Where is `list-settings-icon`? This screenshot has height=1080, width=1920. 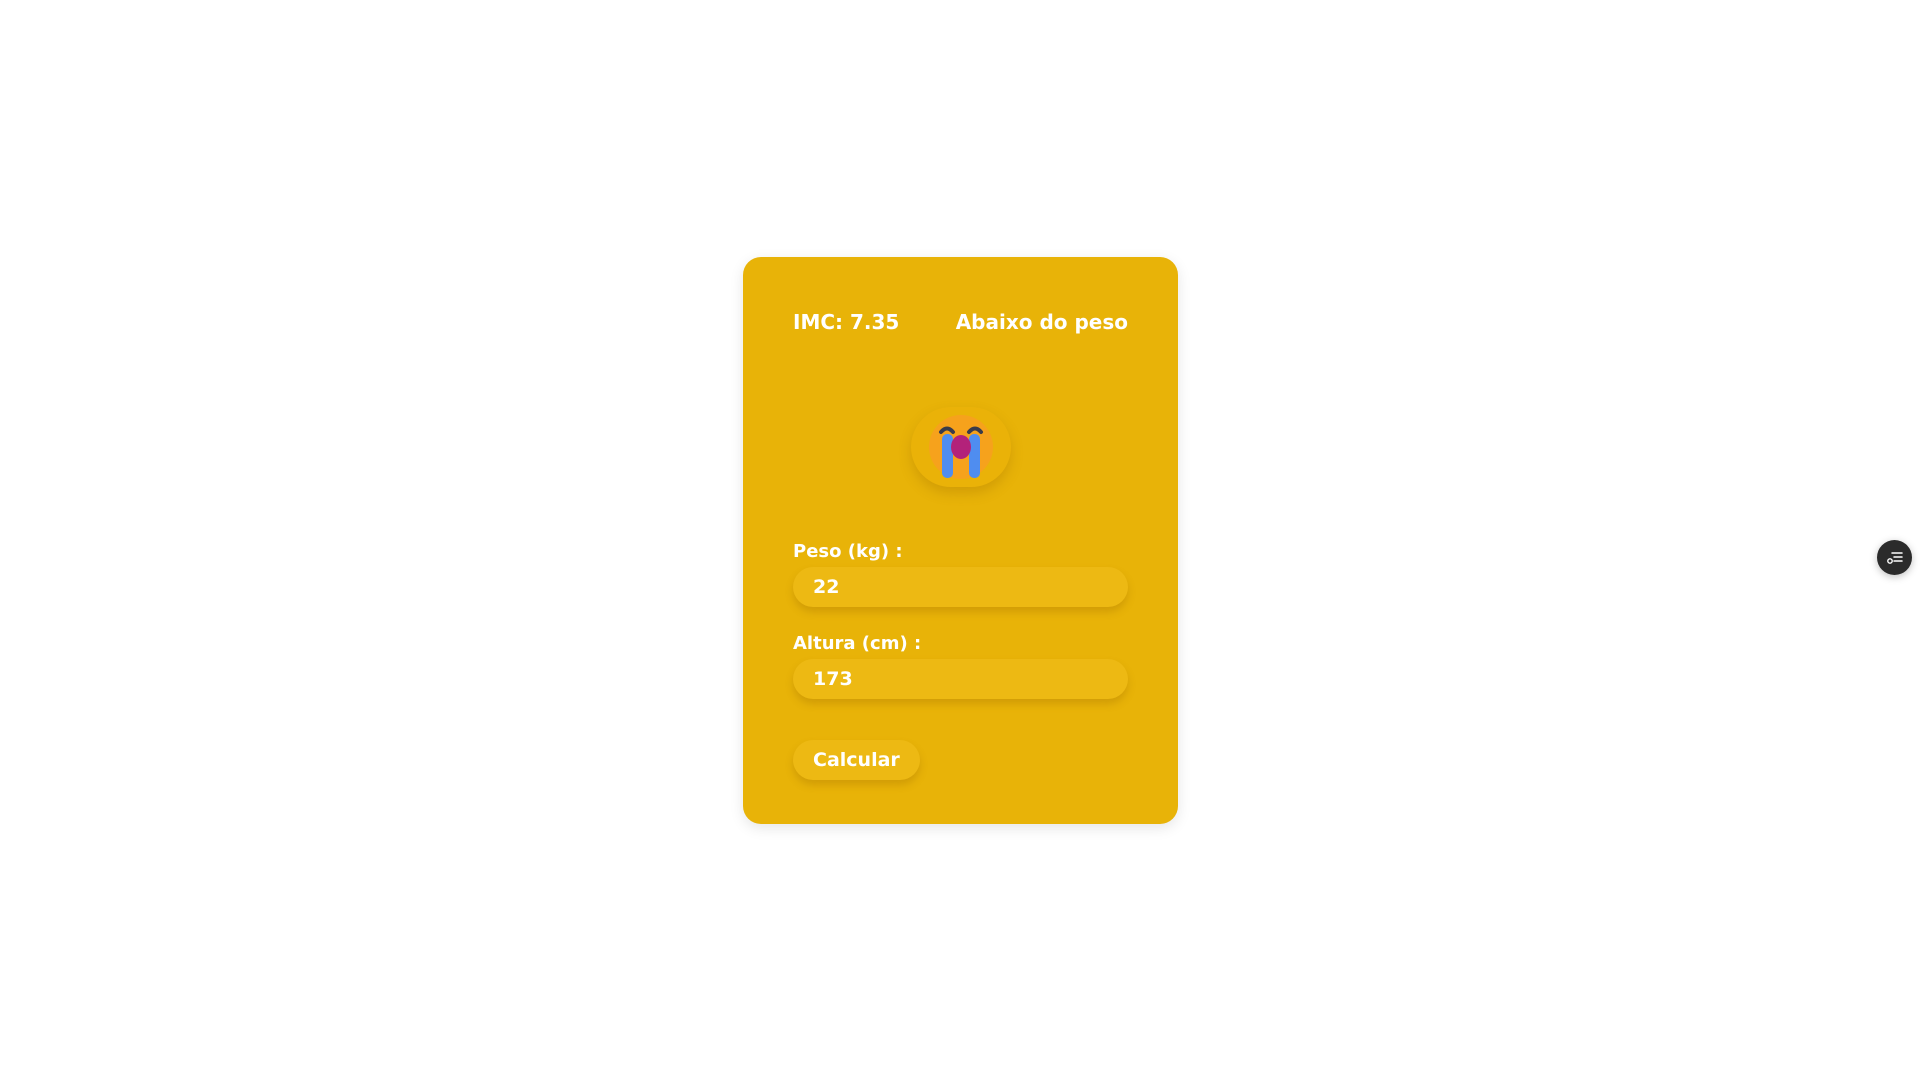
list-settings-icon is located at coordinates (1894, 557).